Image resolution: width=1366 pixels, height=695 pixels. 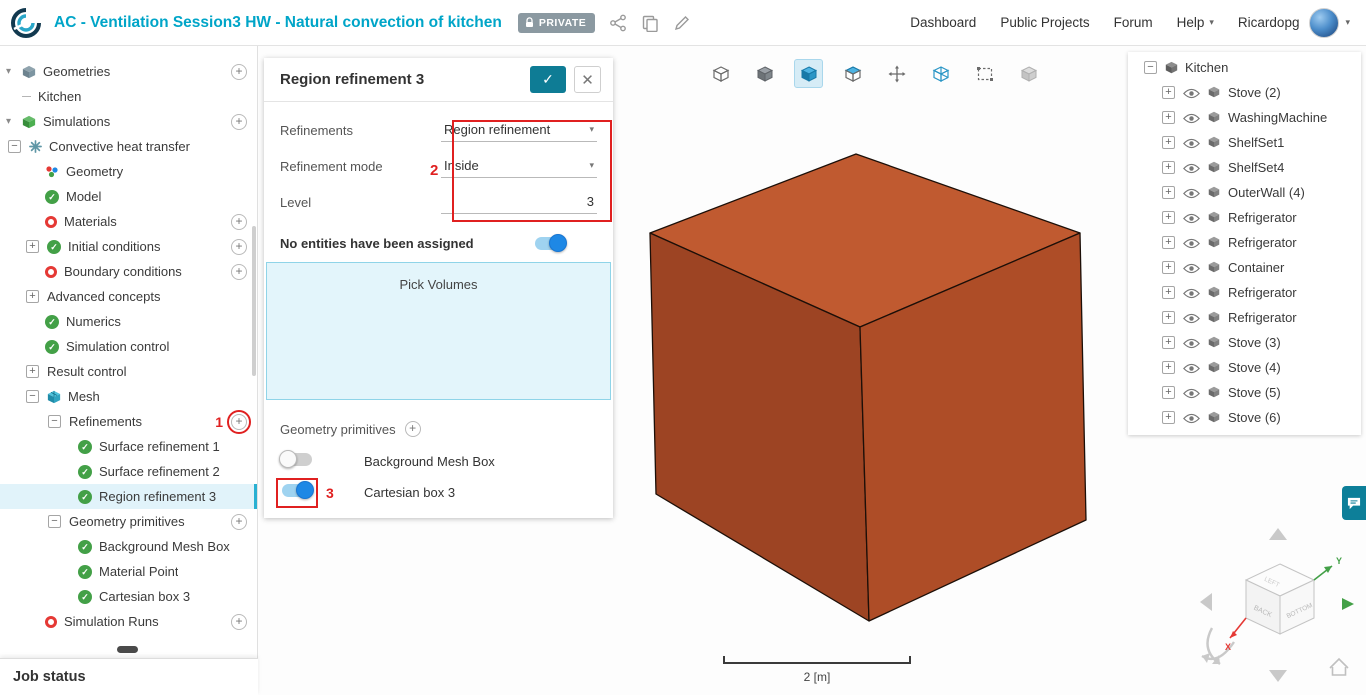 I want to click on tree-row: − Geometry primitives +, so click(x=128, y=521).